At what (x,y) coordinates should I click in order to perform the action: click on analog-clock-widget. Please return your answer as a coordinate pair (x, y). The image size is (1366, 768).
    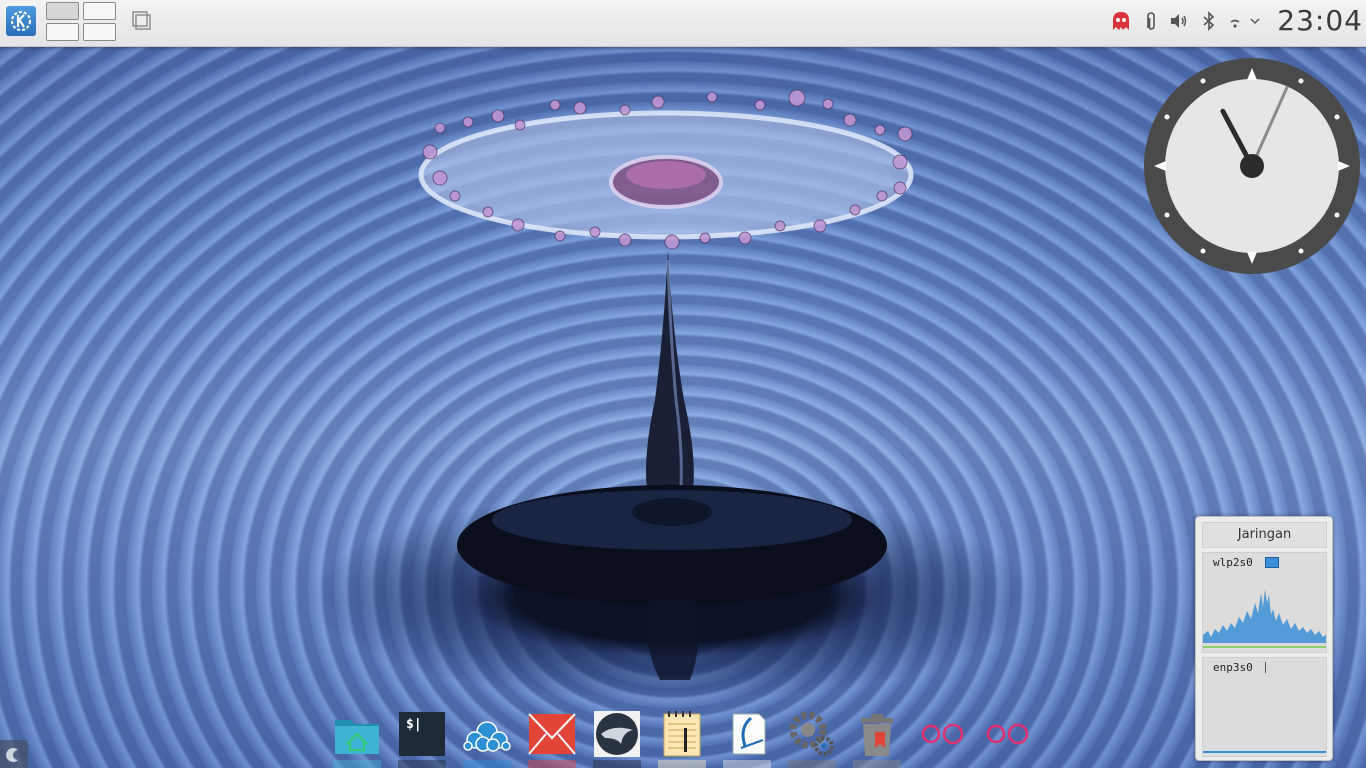
    Looking at the image, I should click on (1252, 166).